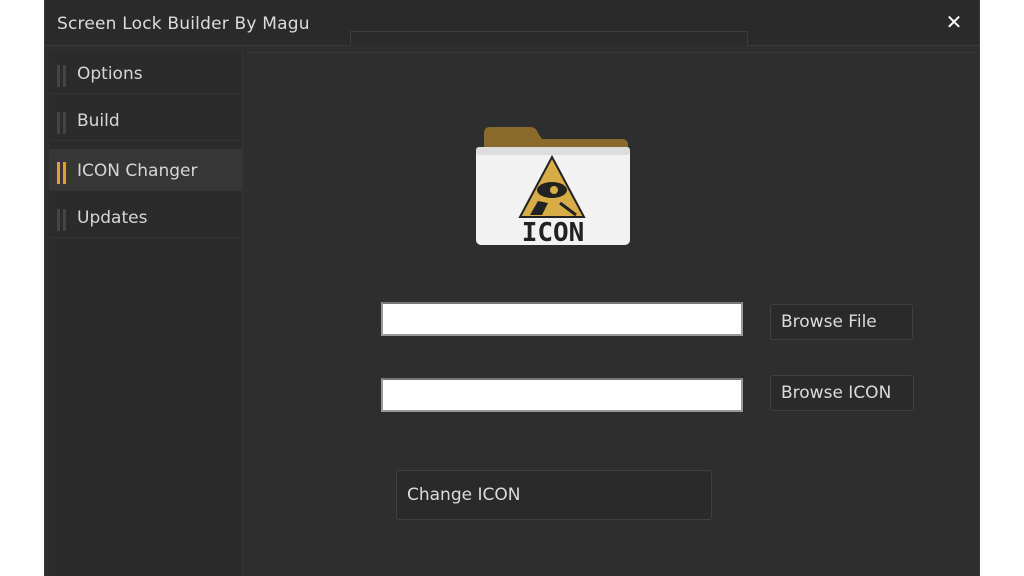 This screenshot has width=1024, height=576. I want to click on window-title: Screen Lock Builder By Magu, so click(183, 24).